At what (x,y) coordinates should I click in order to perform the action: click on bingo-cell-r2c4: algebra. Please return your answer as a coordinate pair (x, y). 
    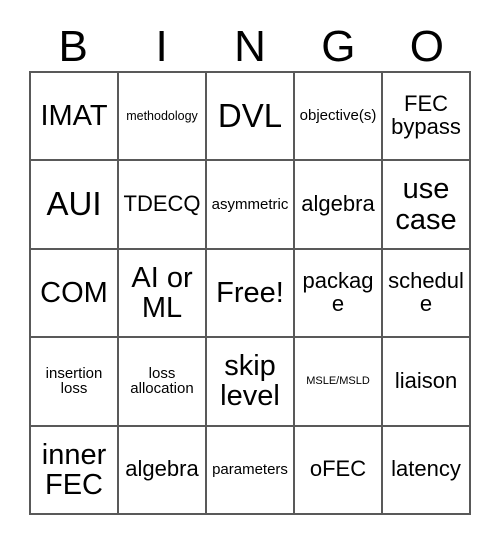
    Looking at the image, I should click on (339, 205).